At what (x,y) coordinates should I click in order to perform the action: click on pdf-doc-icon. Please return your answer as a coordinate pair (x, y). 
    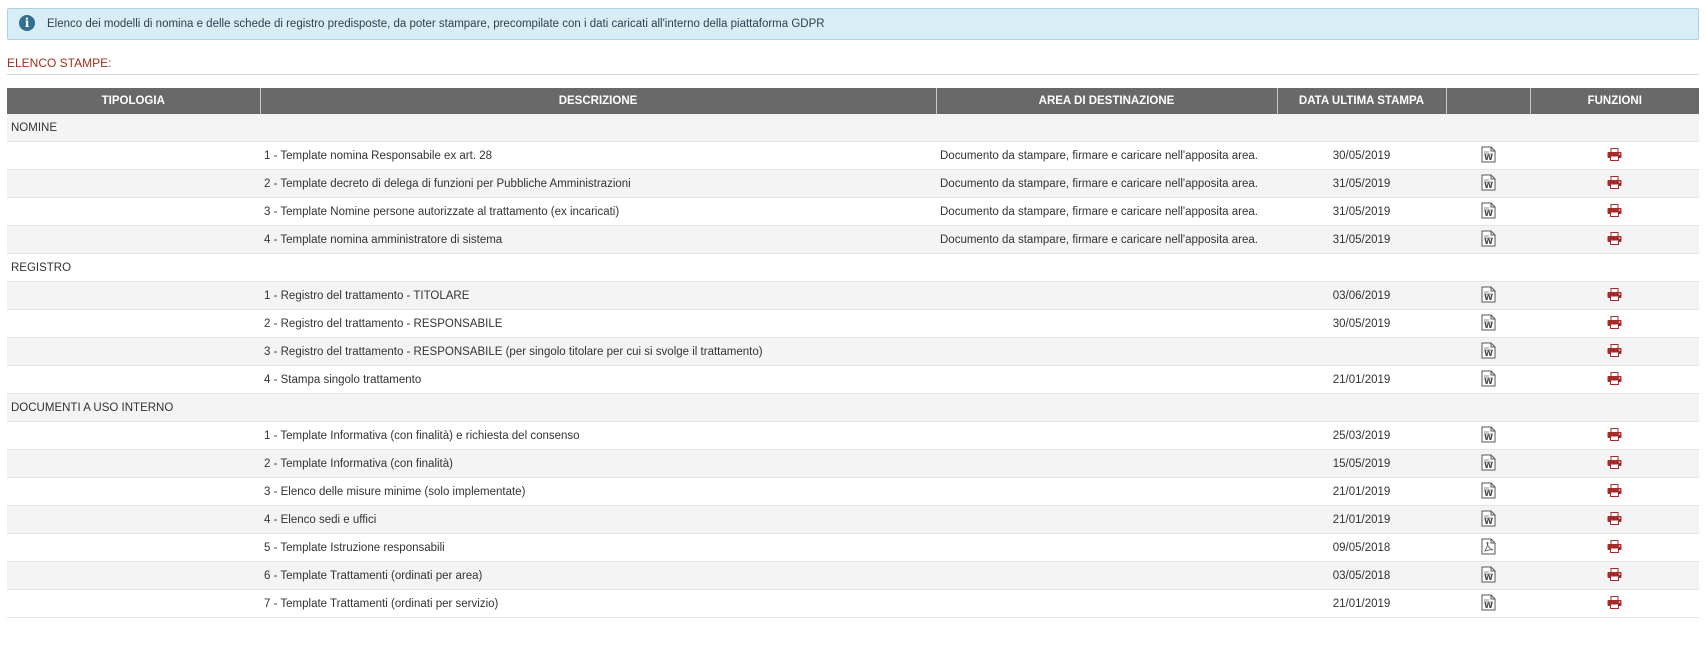
    Looking at the image, I should click on (1488, 548).